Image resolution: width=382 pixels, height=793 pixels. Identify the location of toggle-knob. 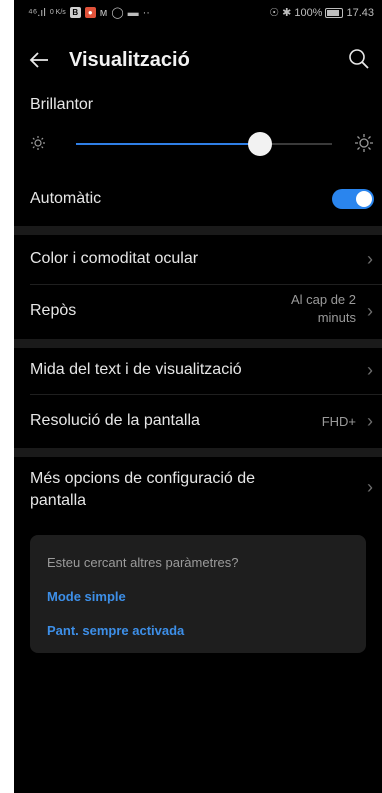
(364, 199).